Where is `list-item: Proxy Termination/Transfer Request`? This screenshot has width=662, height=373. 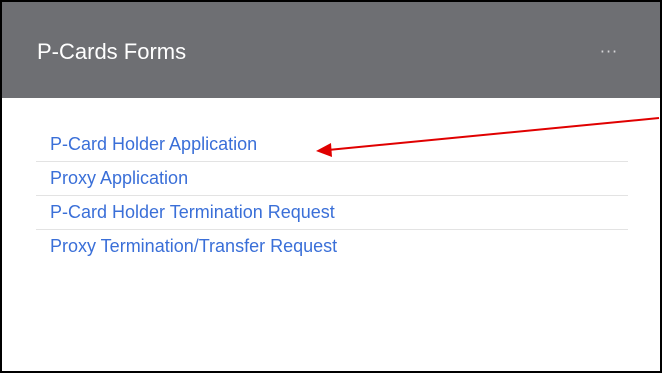
list-item: Proxy Termination/Transfer Request is located at coordinates (332, 247).